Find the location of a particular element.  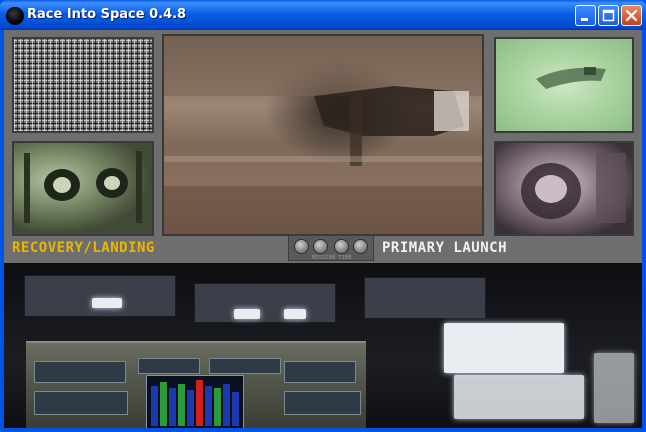

close-button is located at coordinates (631, 15).